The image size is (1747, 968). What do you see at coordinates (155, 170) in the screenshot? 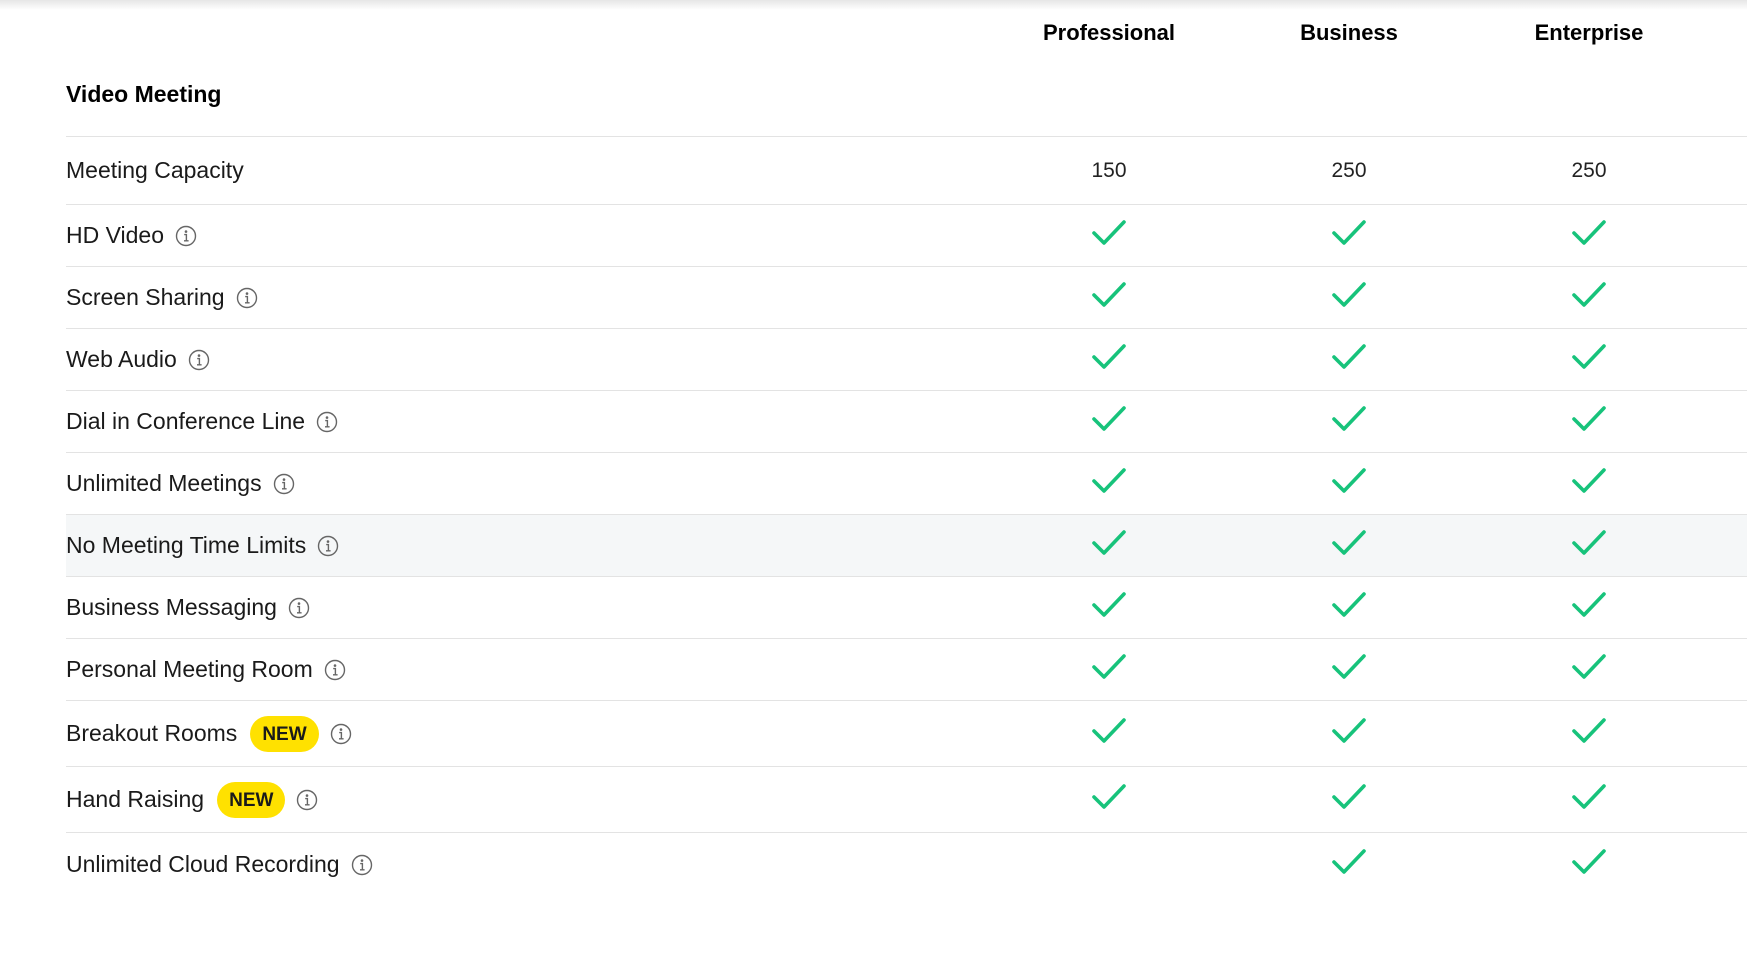
I see `feature-cell: Meeting Capacity` at bounding box center [155, 170].